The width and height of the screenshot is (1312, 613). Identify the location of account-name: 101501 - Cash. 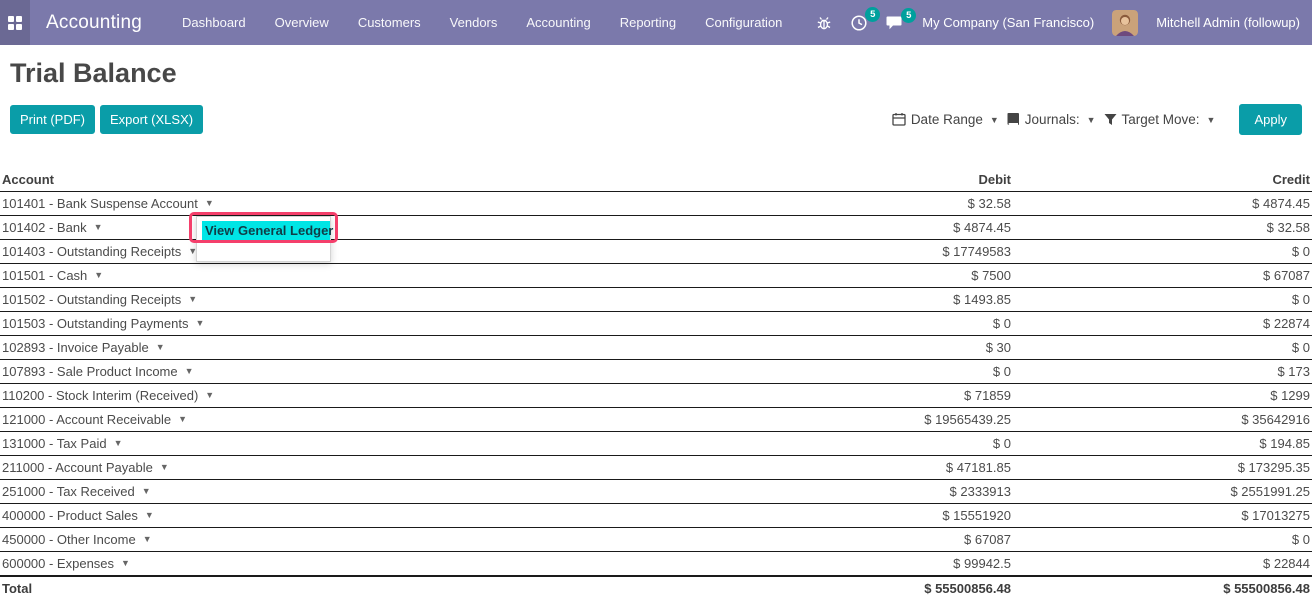
(45, 275).